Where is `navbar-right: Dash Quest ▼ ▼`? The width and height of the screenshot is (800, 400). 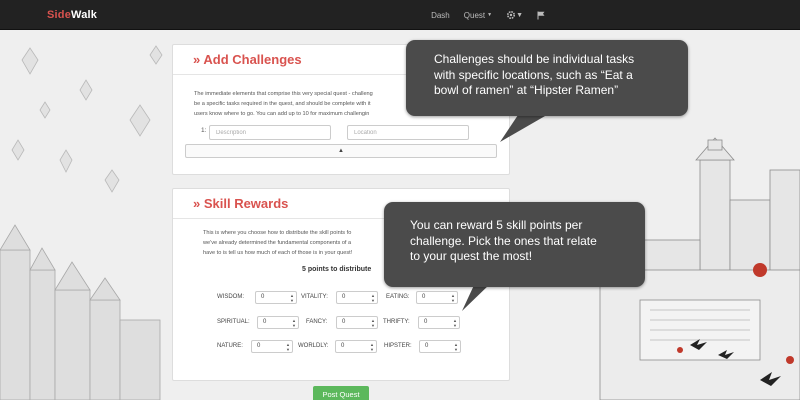
navbar-right: Dash Quest ▼ ▼ is located at coordinates (608, 15).